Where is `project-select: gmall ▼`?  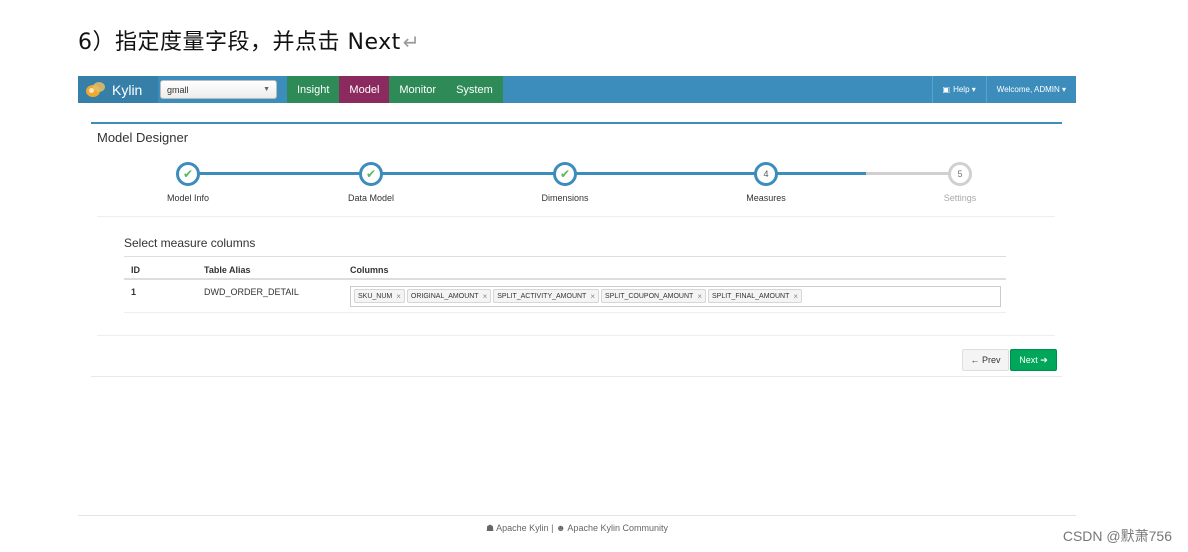
project-select: gmall ▼ is located at coordinates (218, 89).